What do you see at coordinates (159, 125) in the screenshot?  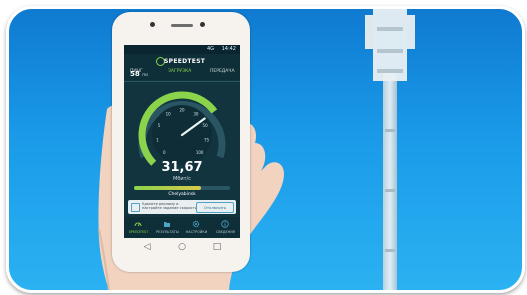 I see `gauge-tick-label: 5` at bounding box center [159, 125].